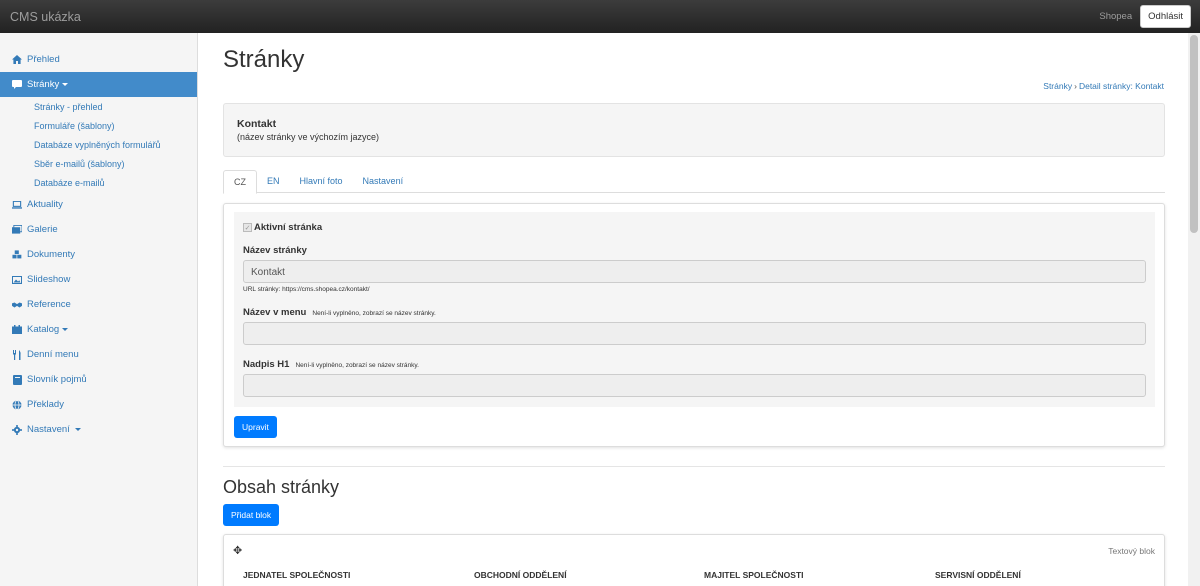 The height and width of the screenshot is (586, 1200). Describe the element at coordinates (1165, 16) in the screenshot. I see `logout-button: Odhlásit` at that location.